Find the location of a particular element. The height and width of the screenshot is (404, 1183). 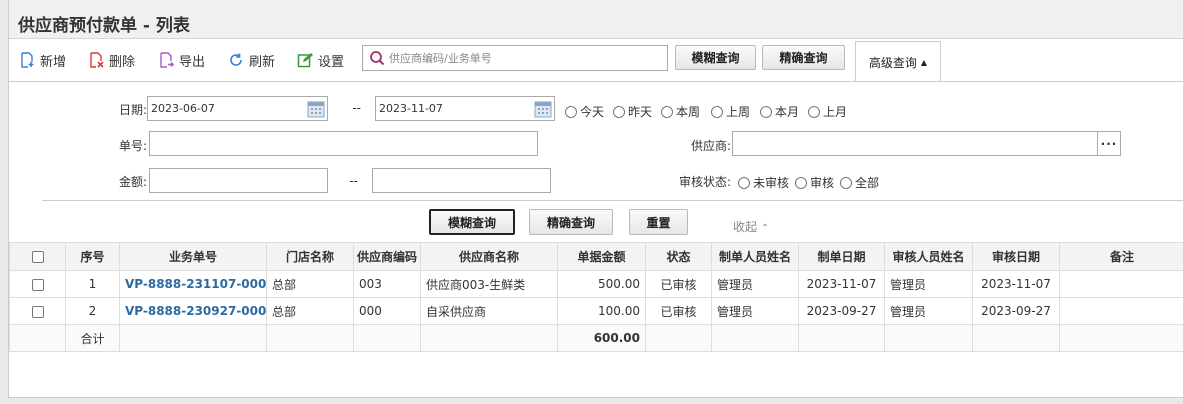

supplier-input is located at coordinates (915, 143).